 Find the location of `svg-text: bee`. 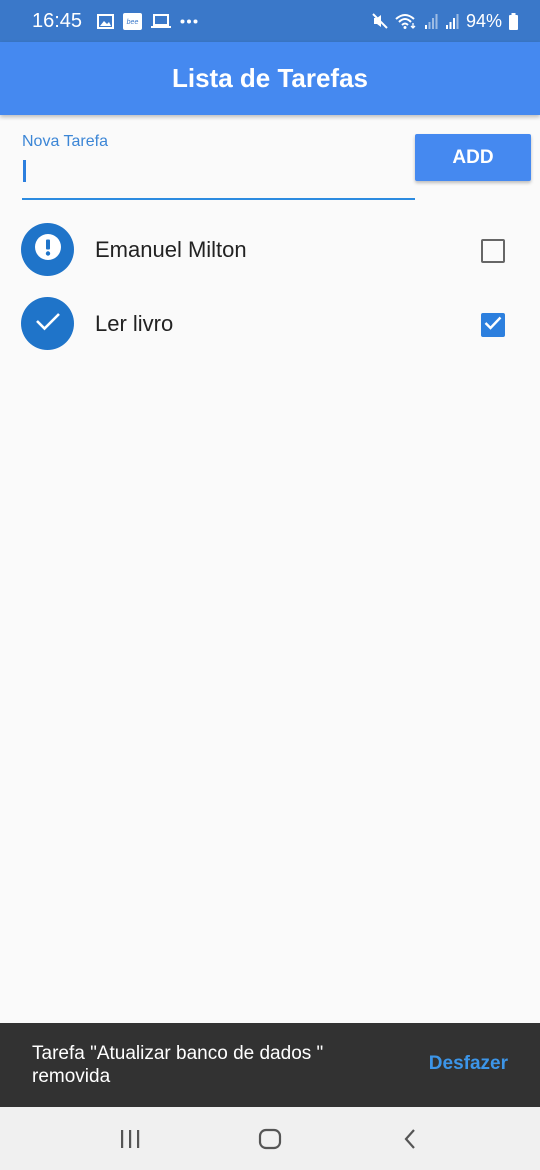

svg-text: bee is located at coordinates (133, 22).